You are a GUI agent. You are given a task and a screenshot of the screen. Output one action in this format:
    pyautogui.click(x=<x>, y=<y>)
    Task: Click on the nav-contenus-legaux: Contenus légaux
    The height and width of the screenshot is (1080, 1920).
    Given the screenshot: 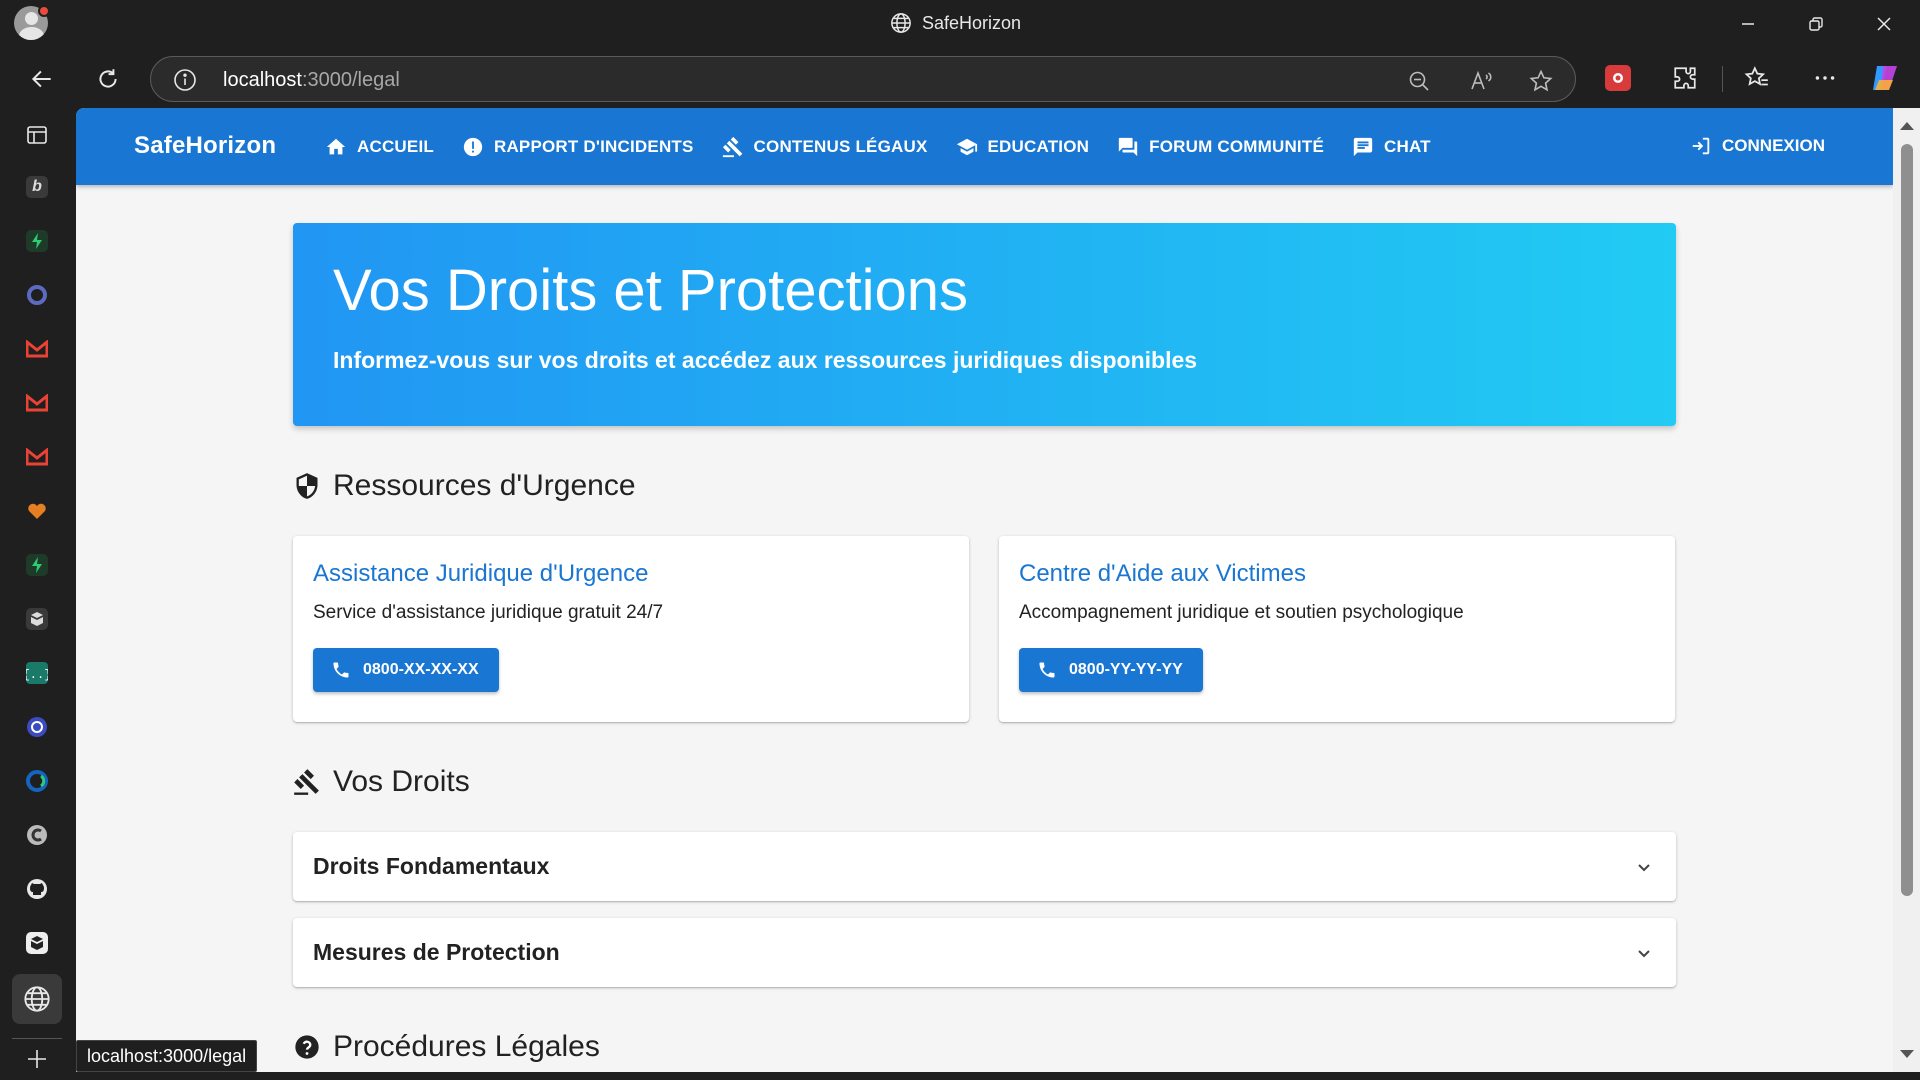 What is the action you would take?
    pyautogui.click(x=825, y=147)
    